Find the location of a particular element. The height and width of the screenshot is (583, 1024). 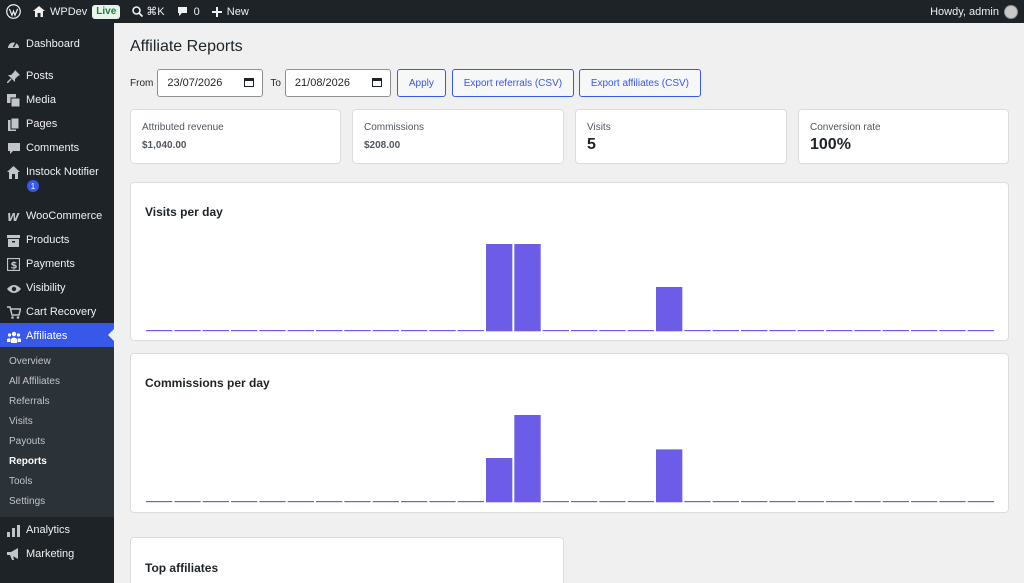

submenu-item-referrals: Referrals is located at coordinates (57, 401).